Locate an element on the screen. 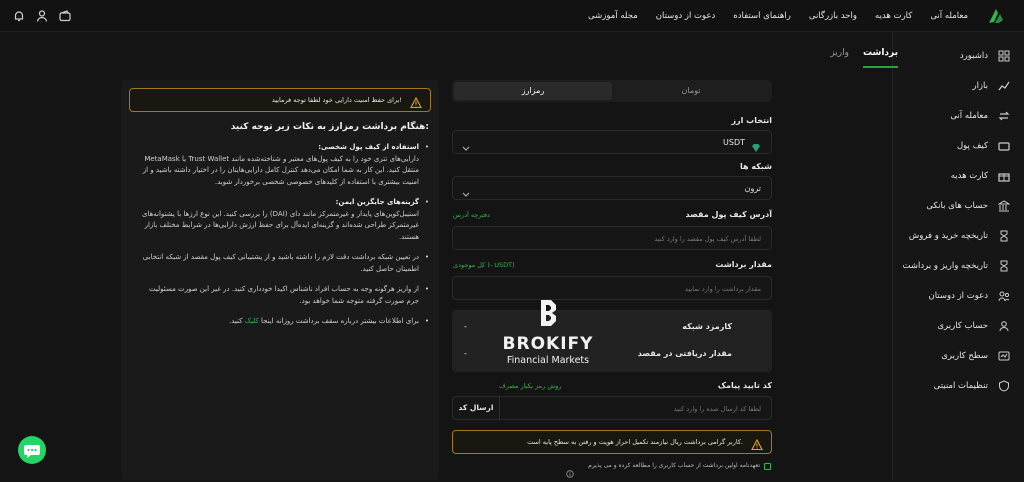 The image size is (1024, 482). network-value: ترون is located at coordinates (752, 188).